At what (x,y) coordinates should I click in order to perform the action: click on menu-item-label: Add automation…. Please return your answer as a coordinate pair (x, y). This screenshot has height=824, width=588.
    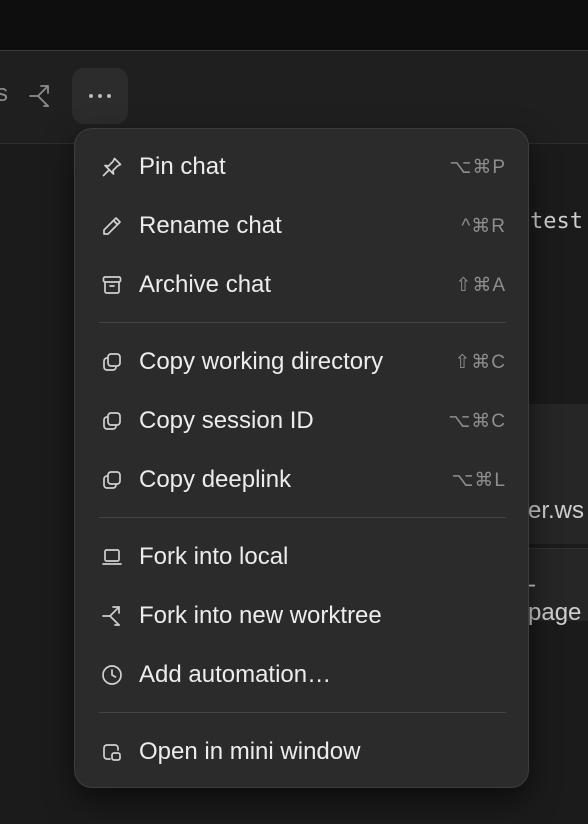
    Looking at the image, I should click on (235, 674).